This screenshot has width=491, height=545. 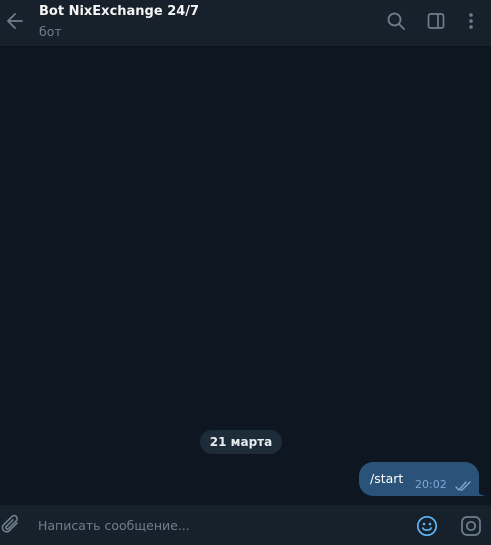 I want to click on date-separator: 21 марта, so click(x=241, y=442).